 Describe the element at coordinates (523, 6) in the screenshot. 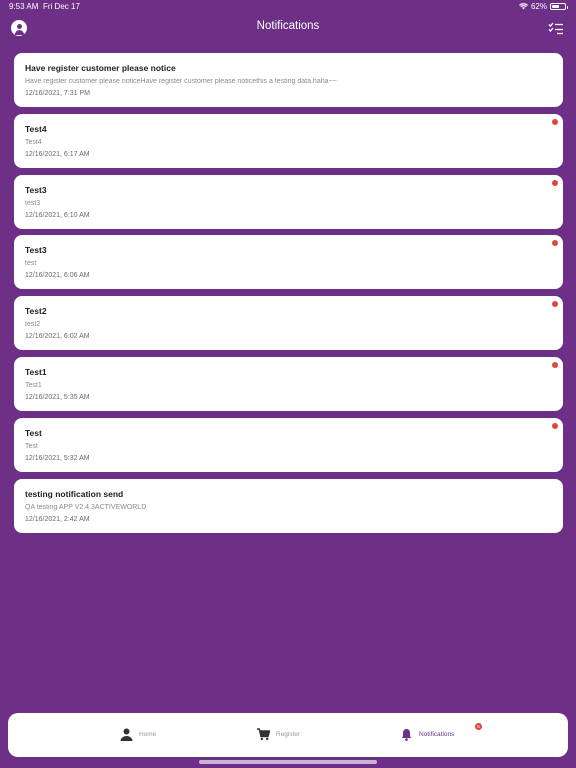

I see `wifi-icon` at that location.